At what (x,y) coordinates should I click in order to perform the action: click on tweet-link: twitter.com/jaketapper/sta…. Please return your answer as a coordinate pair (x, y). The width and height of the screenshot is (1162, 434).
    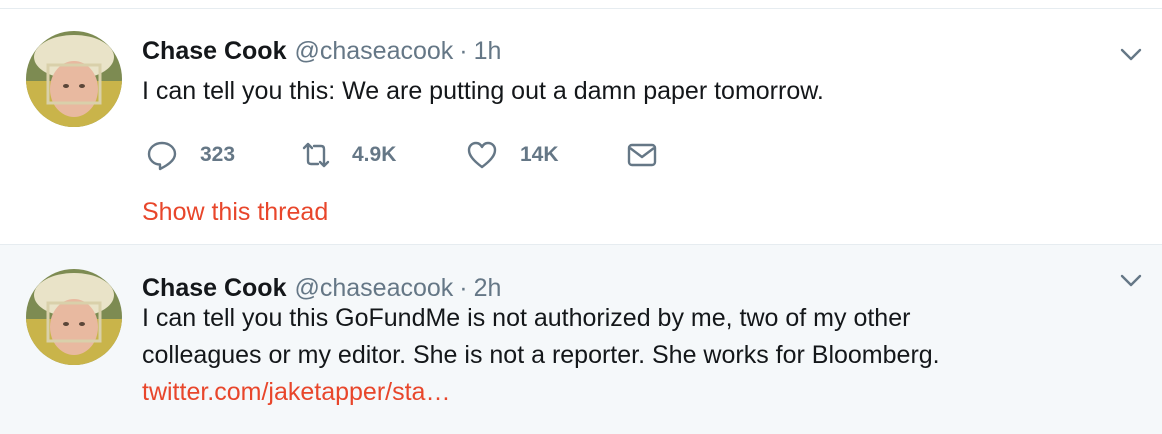
    Looking at the image, I should click on (637, 392).